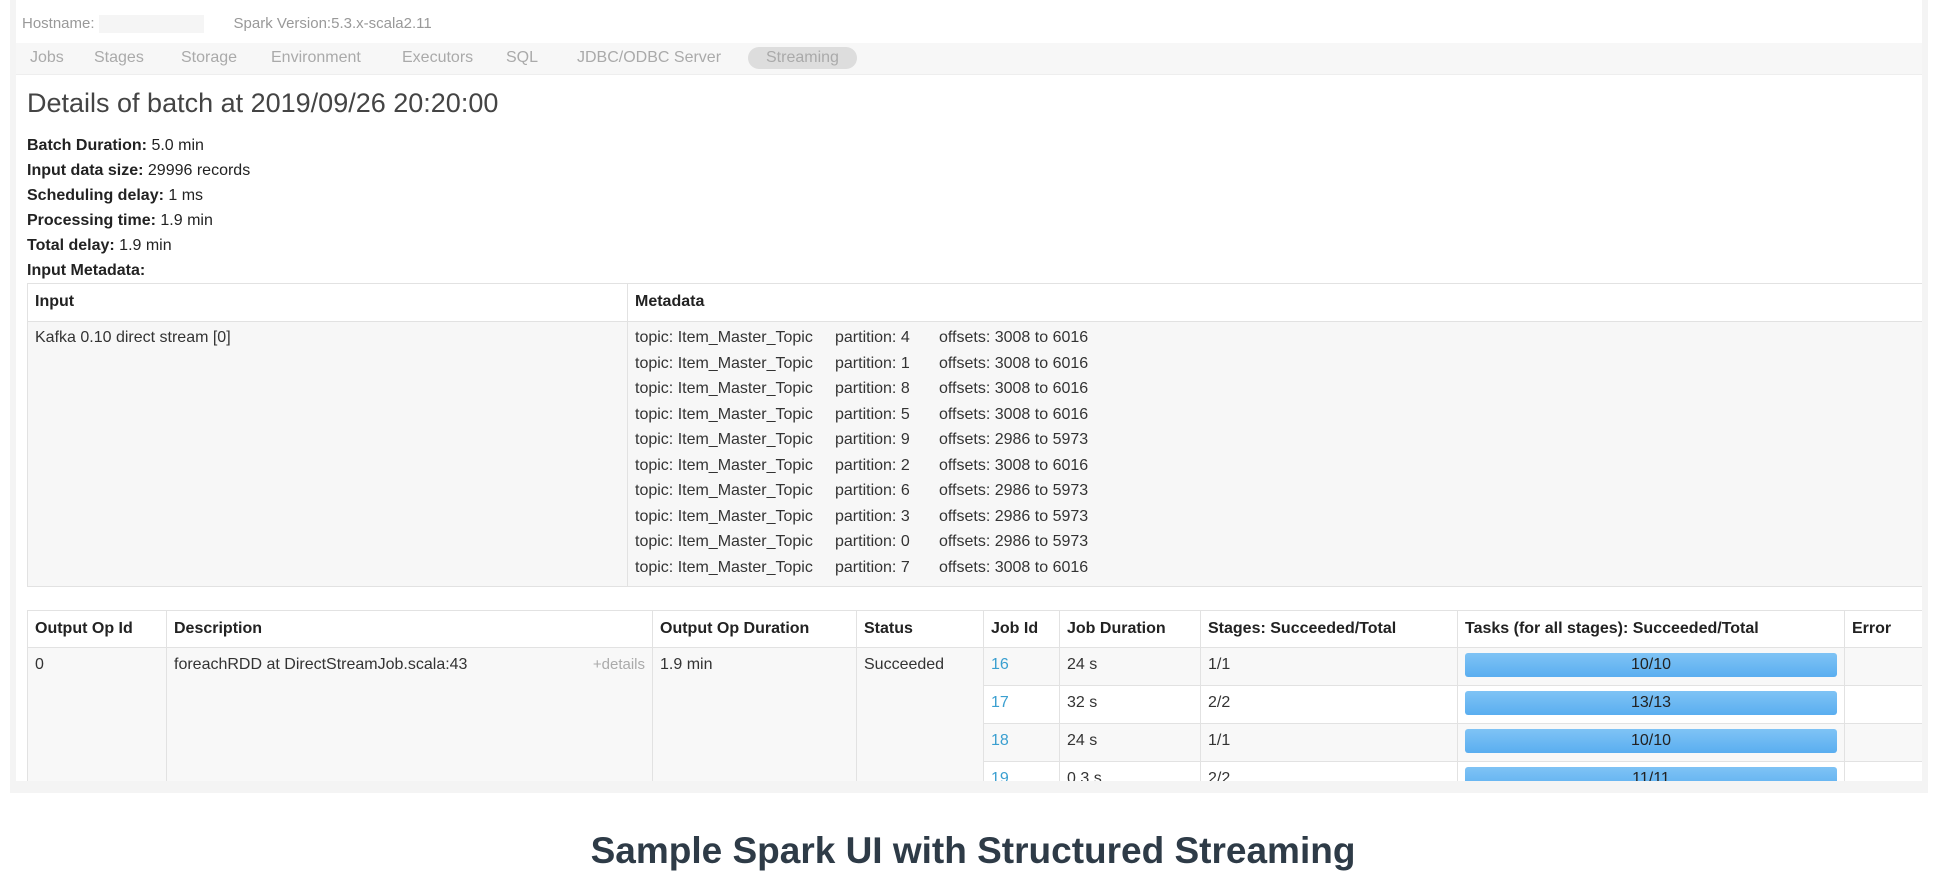 This screenshot has height=882, width=1946. I want to click on status: Succeeded, so click(920, 714).